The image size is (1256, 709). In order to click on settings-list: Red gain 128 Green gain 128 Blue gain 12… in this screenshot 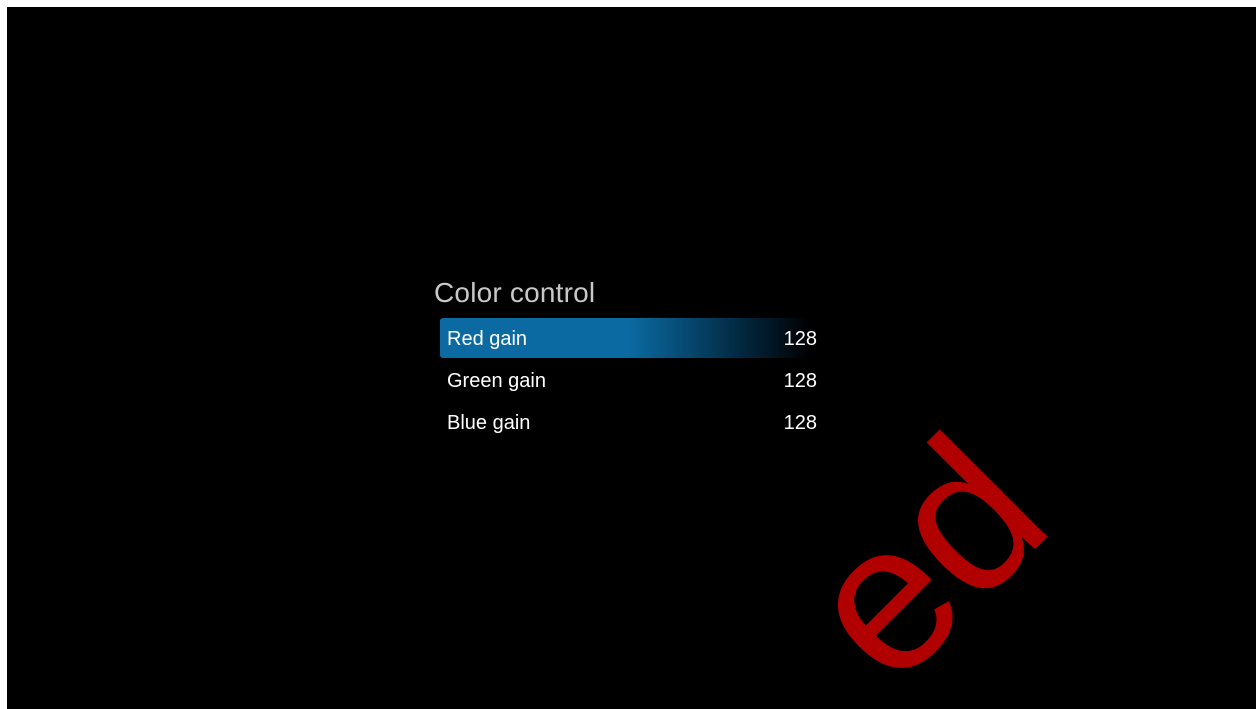, I will do `click(637, 381)`.